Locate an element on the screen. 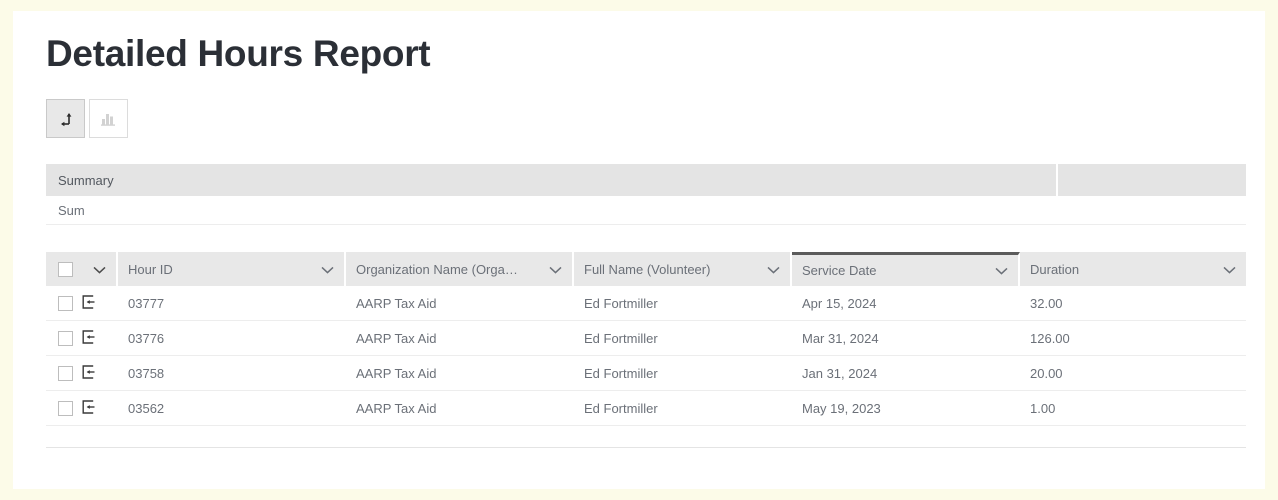 This screenshot has height=500, width=1278. cell-hour-id: 03758 is located at coordinates (146, 373).